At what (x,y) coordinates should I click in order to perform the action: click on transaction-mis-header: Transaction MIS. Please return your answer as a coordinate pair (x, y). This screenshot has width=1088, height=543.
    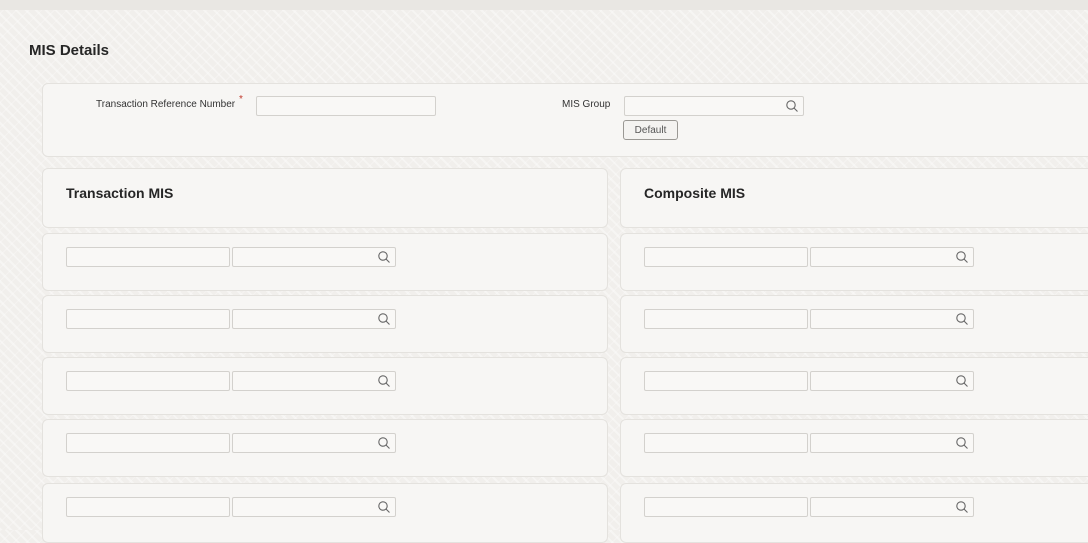
    Looking at the image, I should click on (325, 198).